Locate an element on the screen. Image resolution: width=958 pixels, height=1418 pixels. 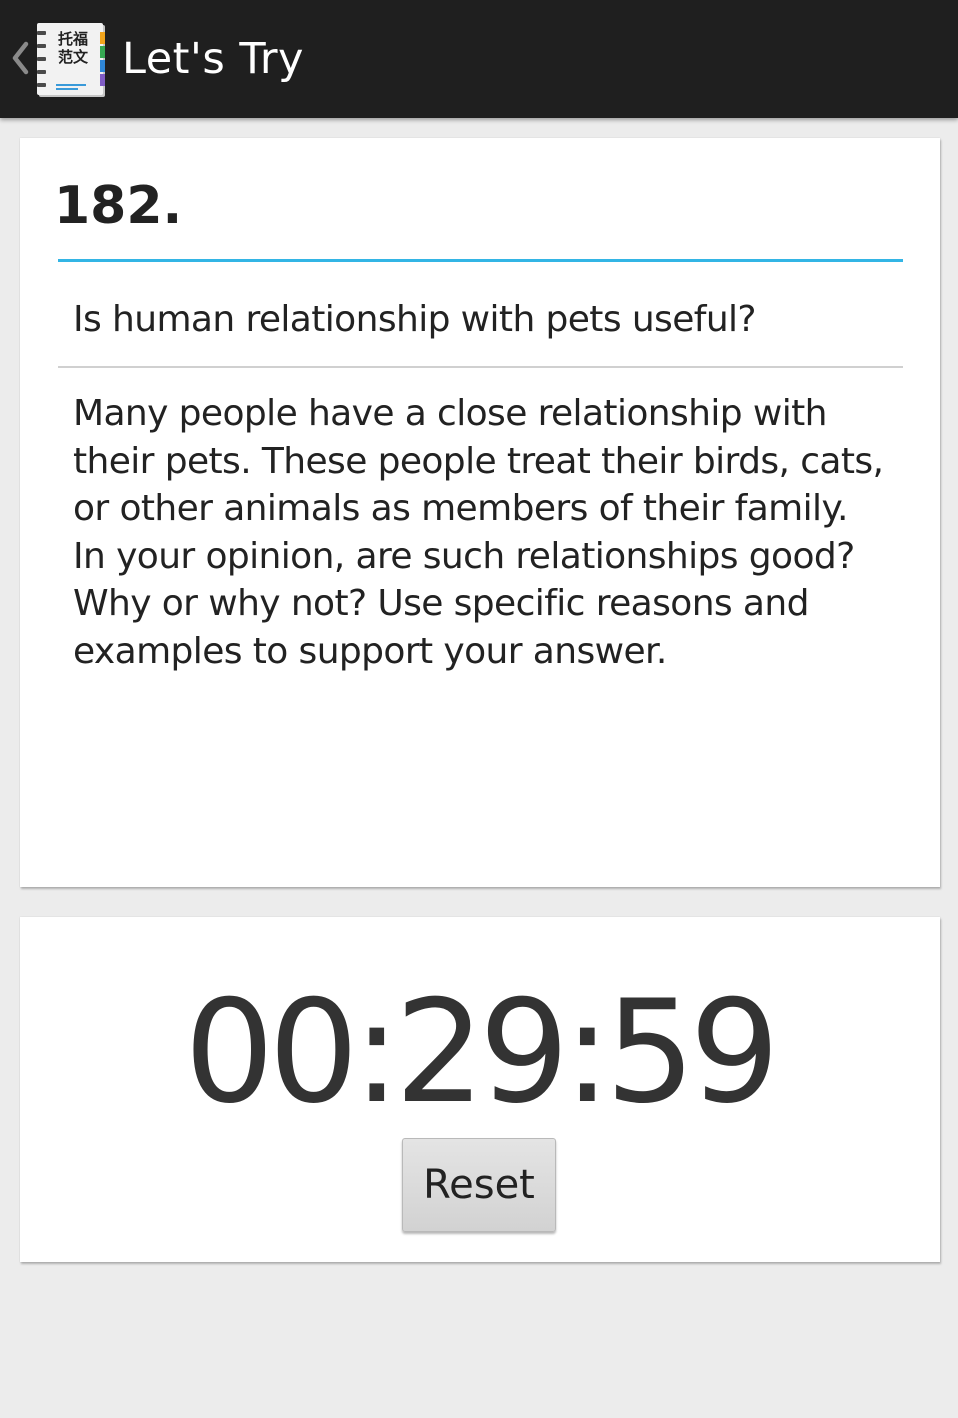
topic-number: 182. is located at coordinates (118, 206).